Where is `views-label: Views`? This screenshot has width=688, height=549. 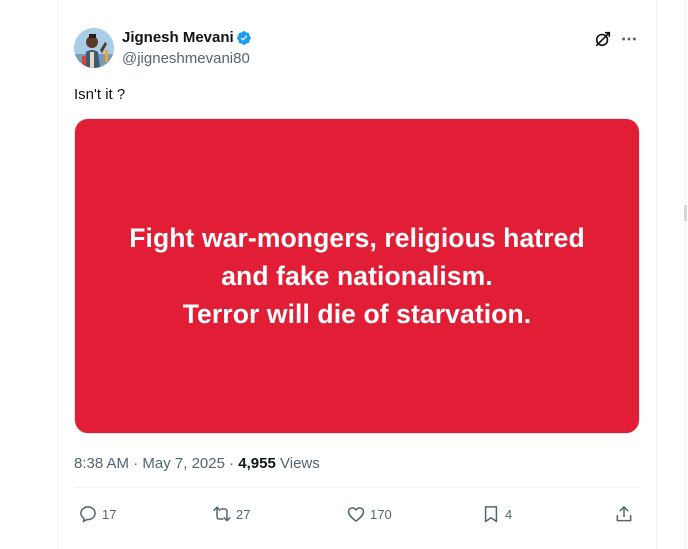 views-label: Views is located at coordinates (297, 463).